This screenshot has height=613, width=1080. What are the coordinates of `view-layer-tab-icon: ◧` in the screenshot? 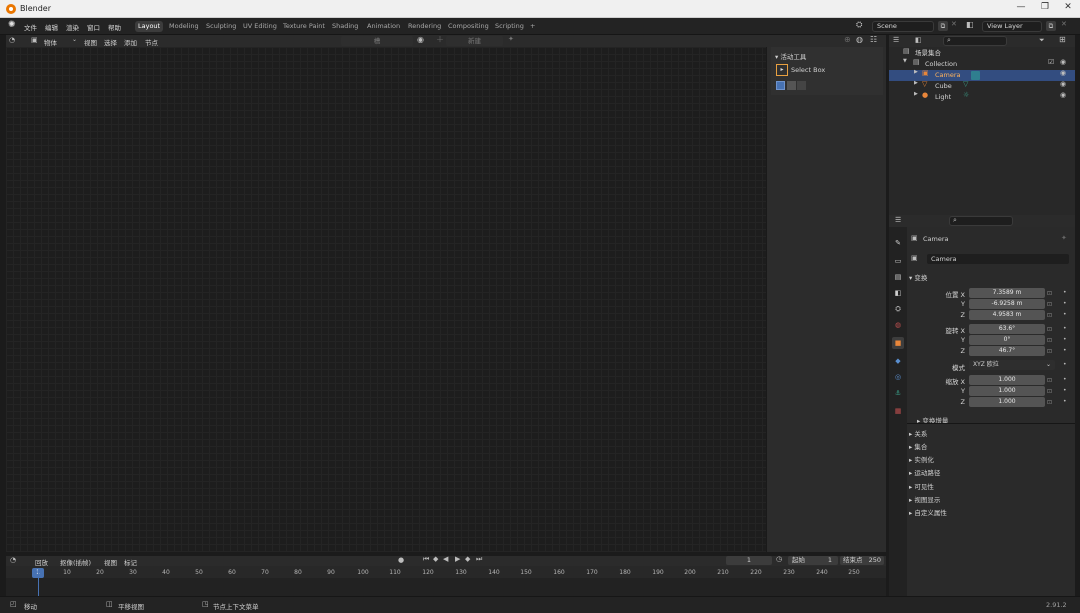 It's located at (898, 293).